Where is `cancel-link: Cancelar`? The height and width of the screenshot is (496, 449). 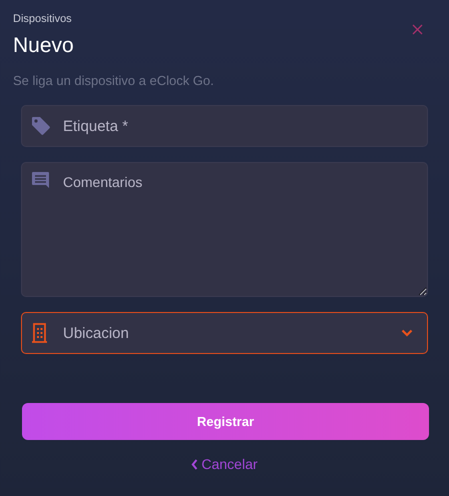
cancel-link: Cancelar is located at coordinates (224, 464).